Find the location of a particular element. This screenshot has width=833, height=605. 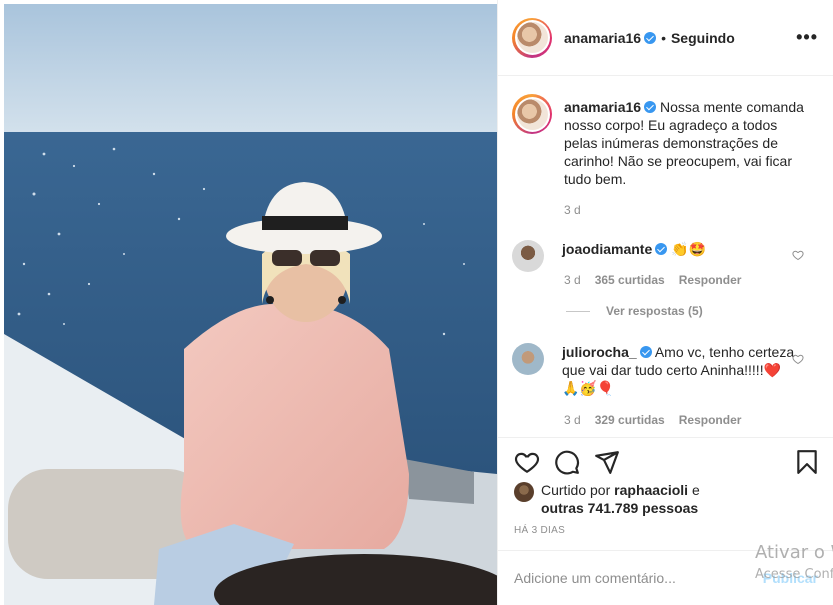

comment-row: joaodiamante 👏🤩 is located at coordinates (667, 256).